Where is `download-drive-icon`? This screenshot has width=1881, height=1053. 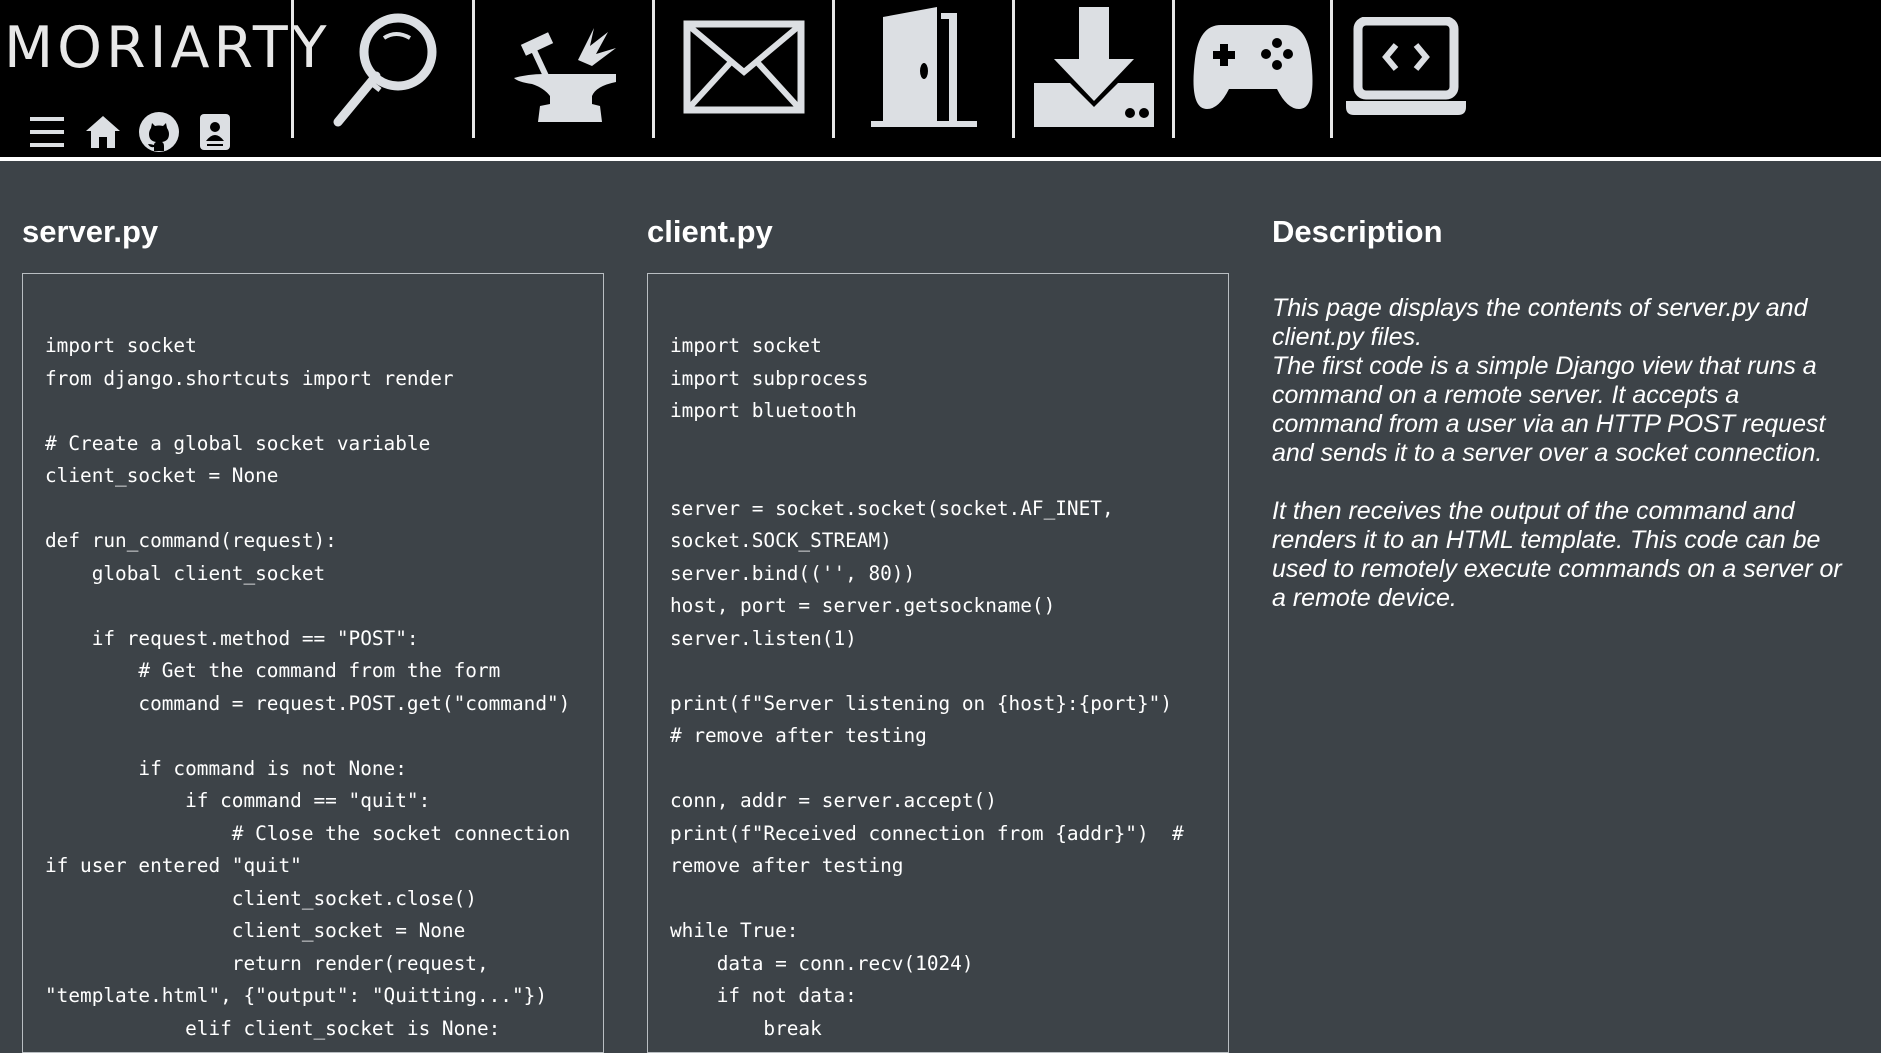 download-drive-icon is located at coordinates (1094, 69).